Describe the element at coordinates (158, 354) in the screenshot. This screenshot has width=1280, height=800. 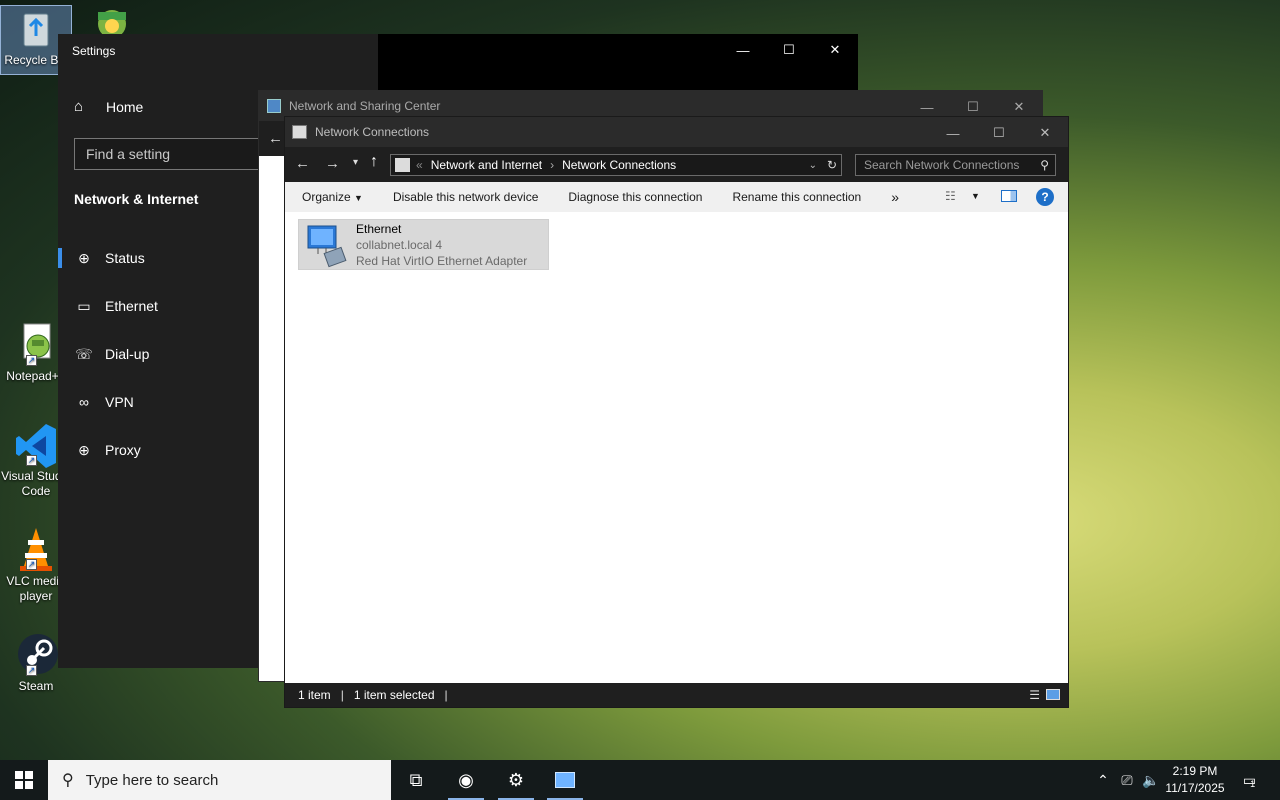
I see `settings-nav-dialup: ☏ Dial-up` at that location.